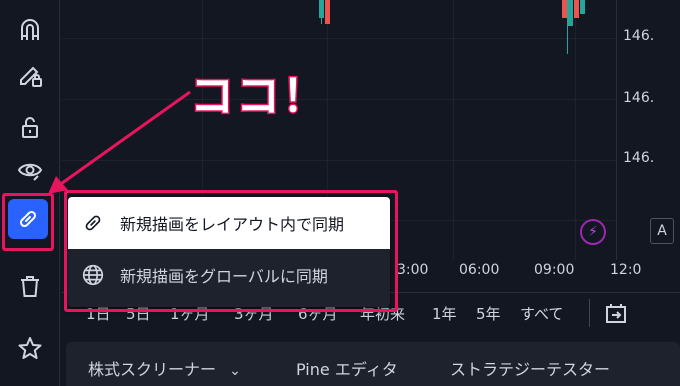 Image resolution: width=680 pixels, height=386 pixels. I want to click on calendar-goto-icon, so click(616, 313).